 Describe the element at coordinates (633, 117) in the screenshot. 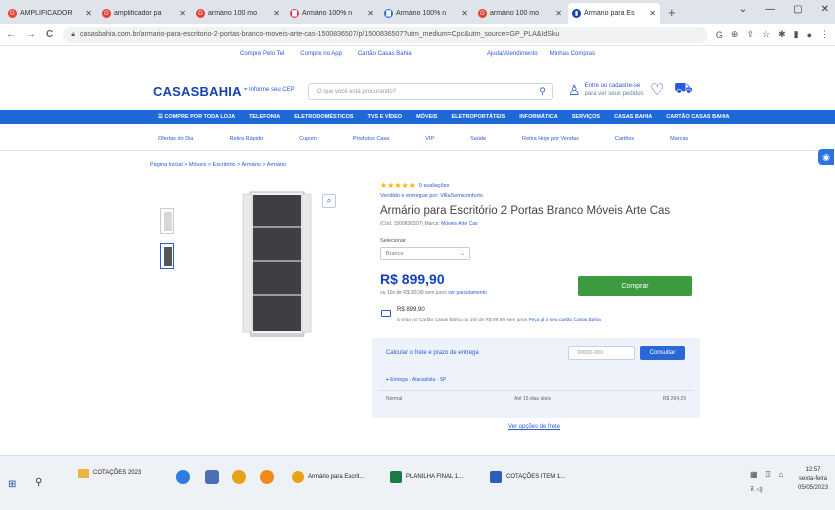

I see `category-item: CASAS BAHIA` at that location.